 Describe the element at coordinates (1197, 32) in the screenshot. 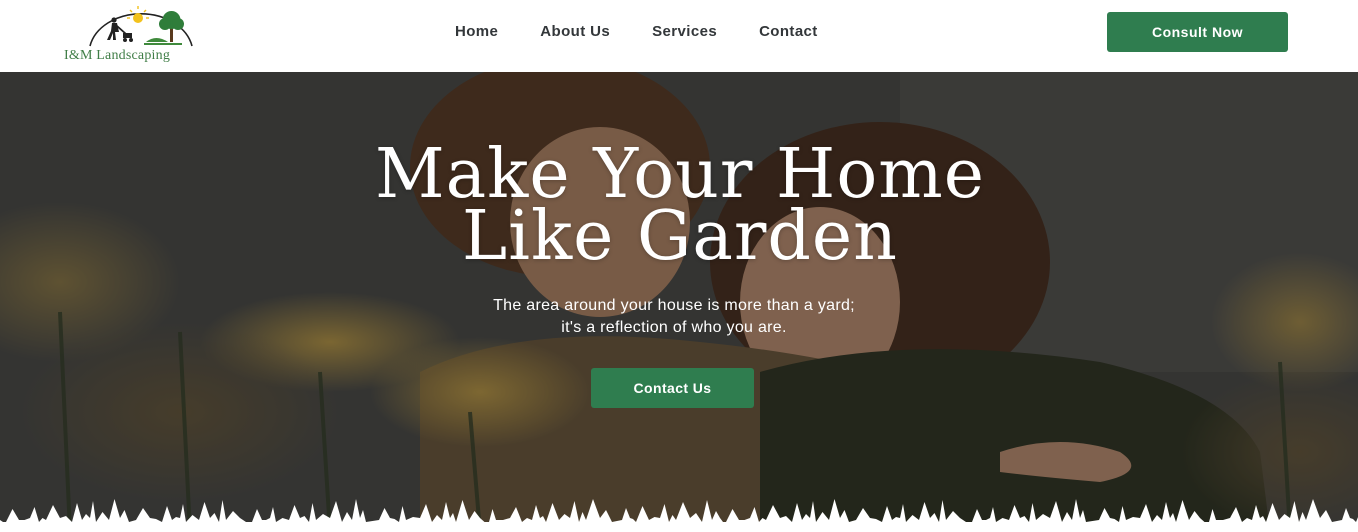

I see `consult-now-button: Consult Now` at that location.